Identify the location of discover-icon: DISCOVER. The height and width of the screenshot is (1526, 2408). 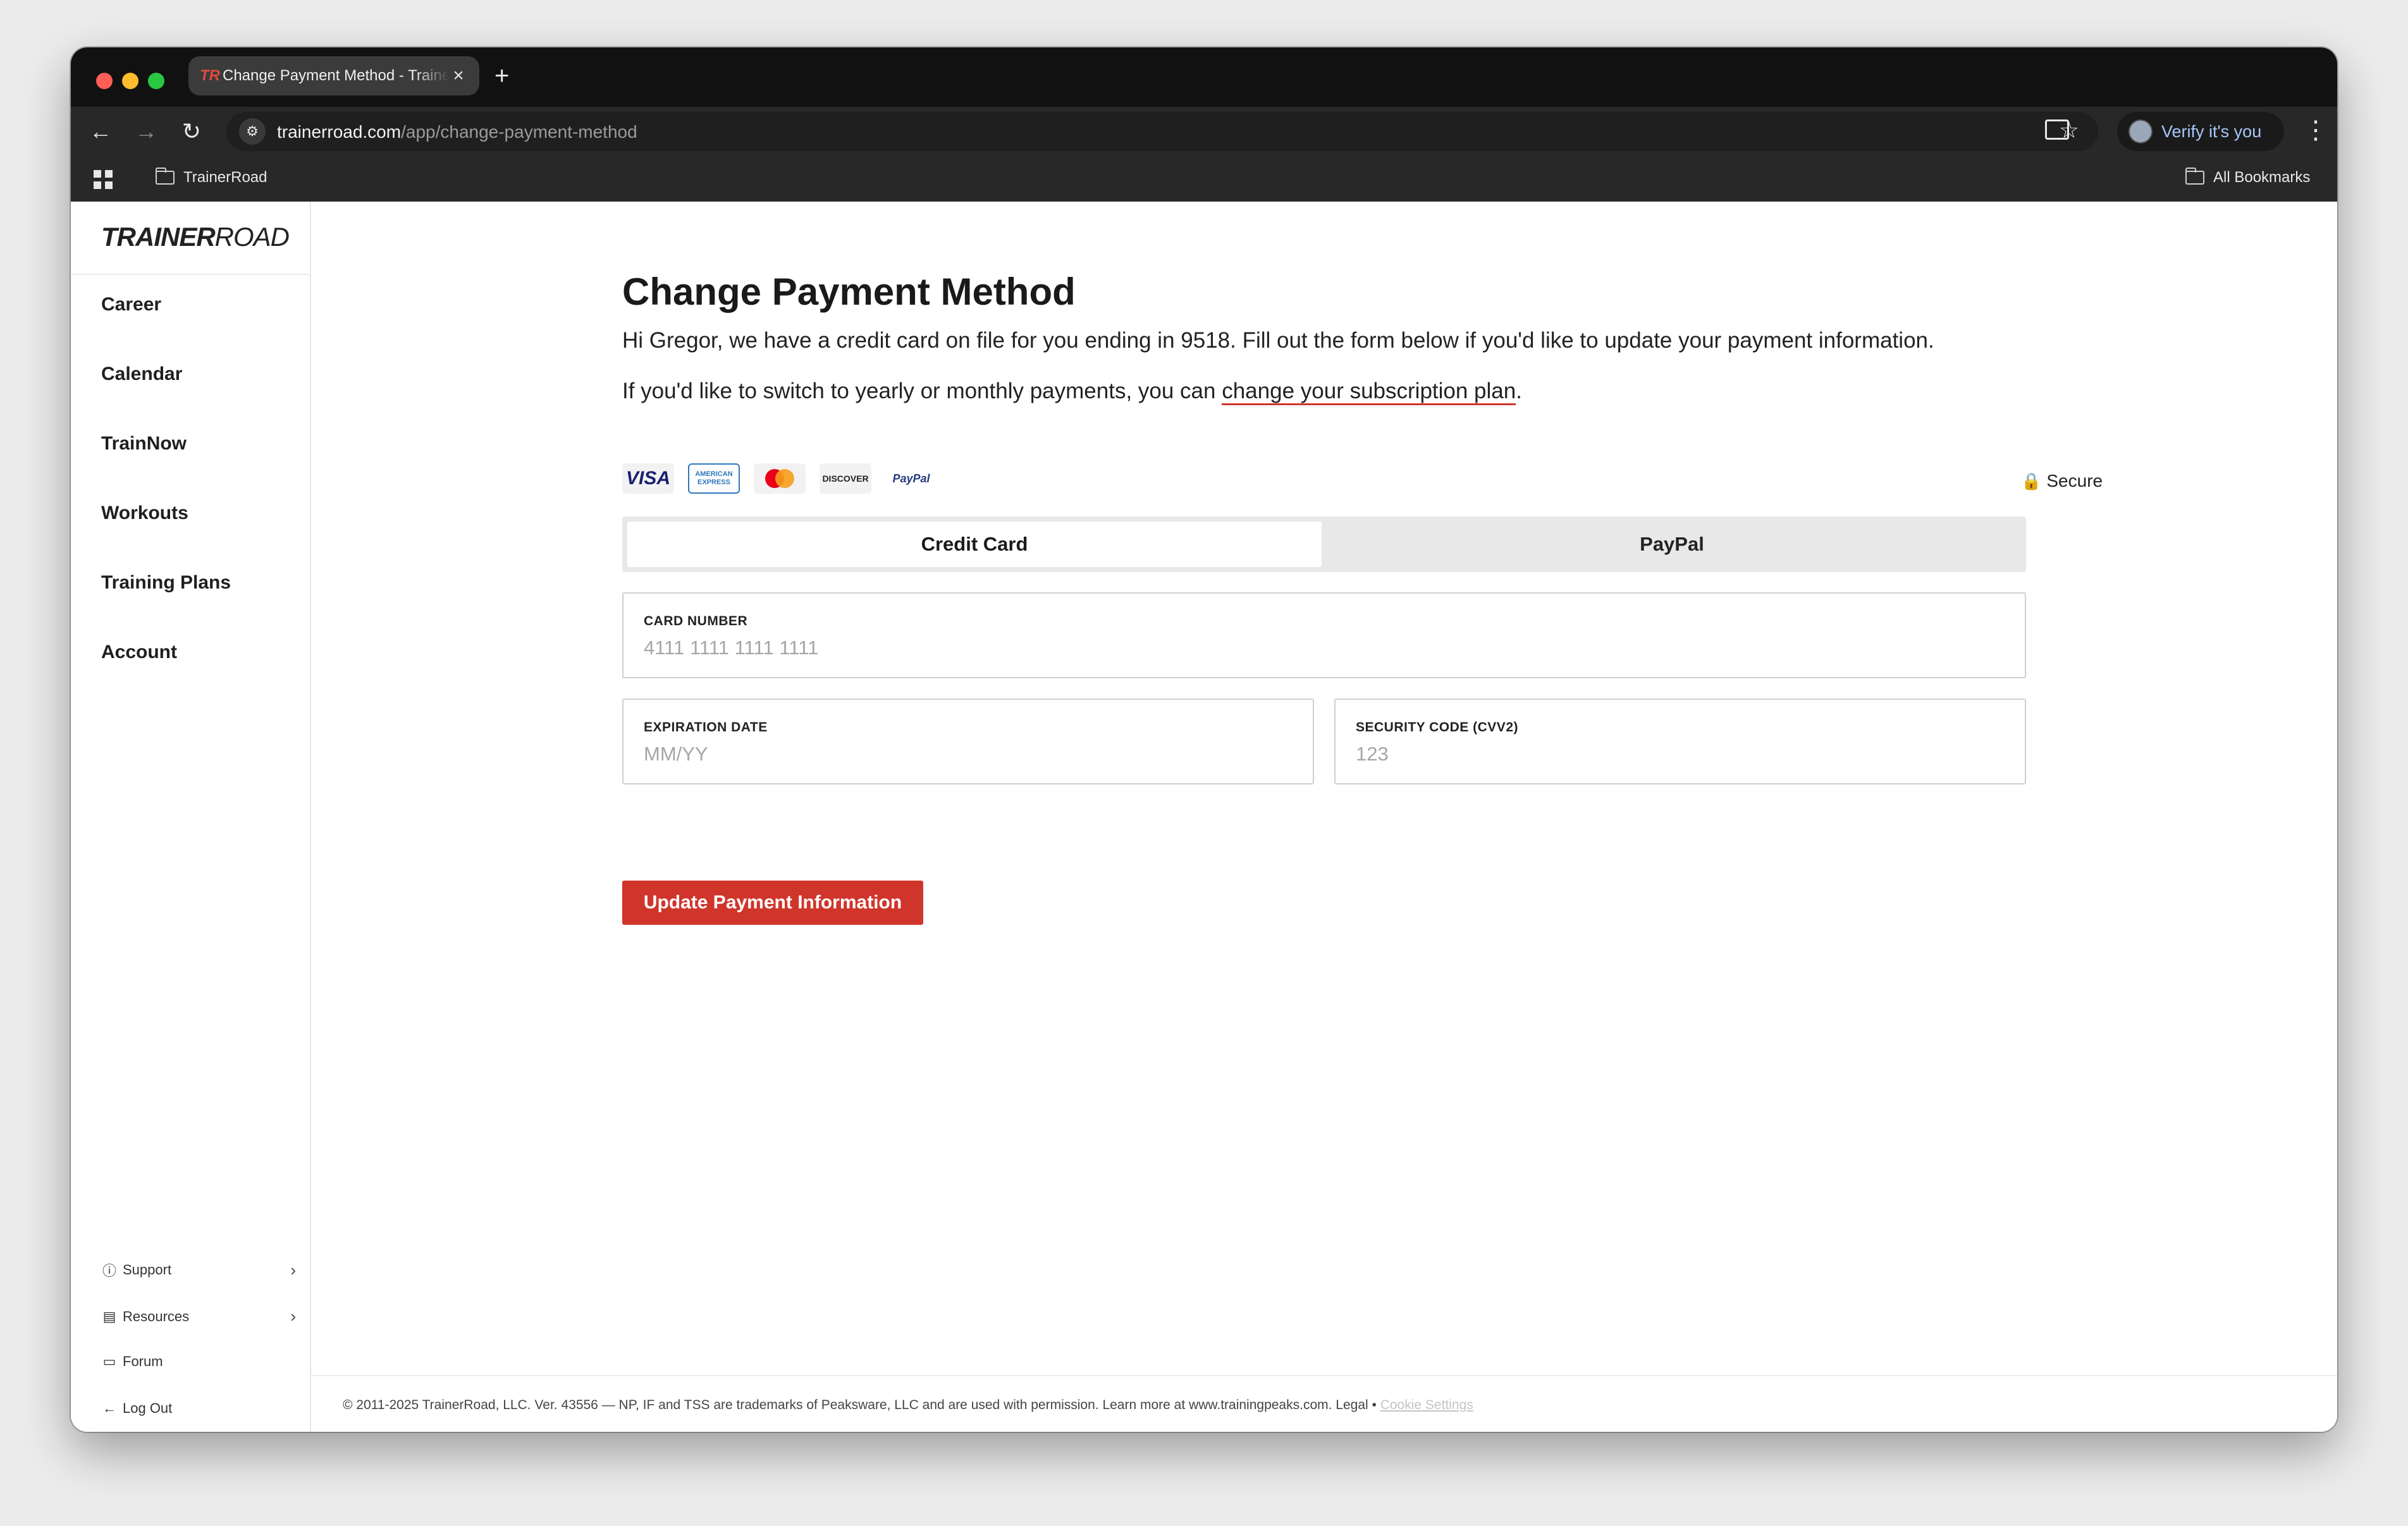
(845, 478).